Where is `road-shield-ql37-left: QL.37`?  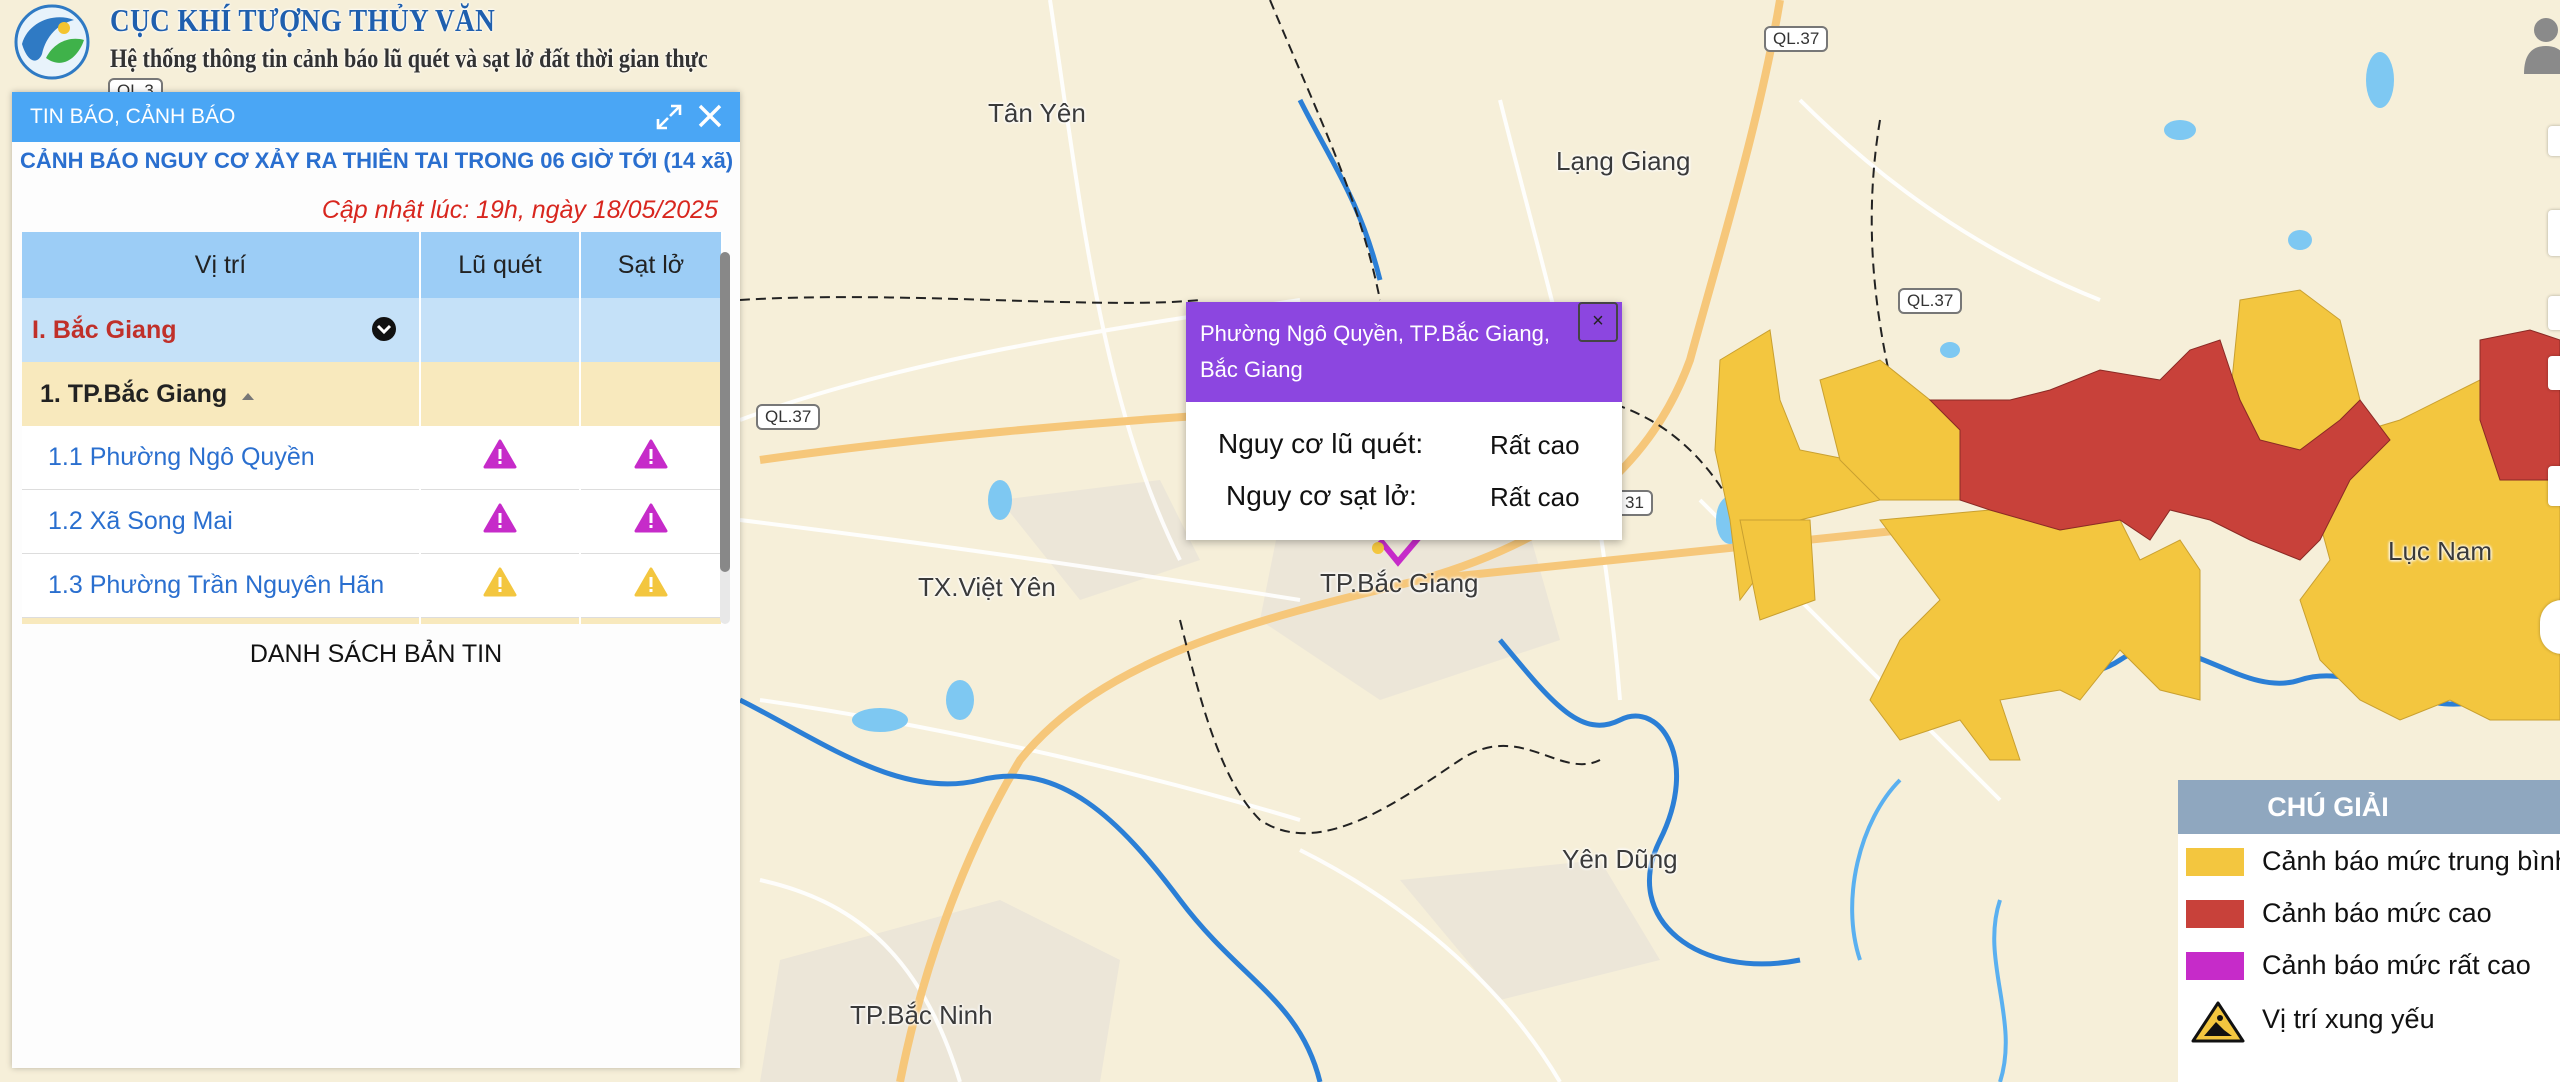 road-shield-ql37-left: QL.37 is located at coordinates (788, 417).